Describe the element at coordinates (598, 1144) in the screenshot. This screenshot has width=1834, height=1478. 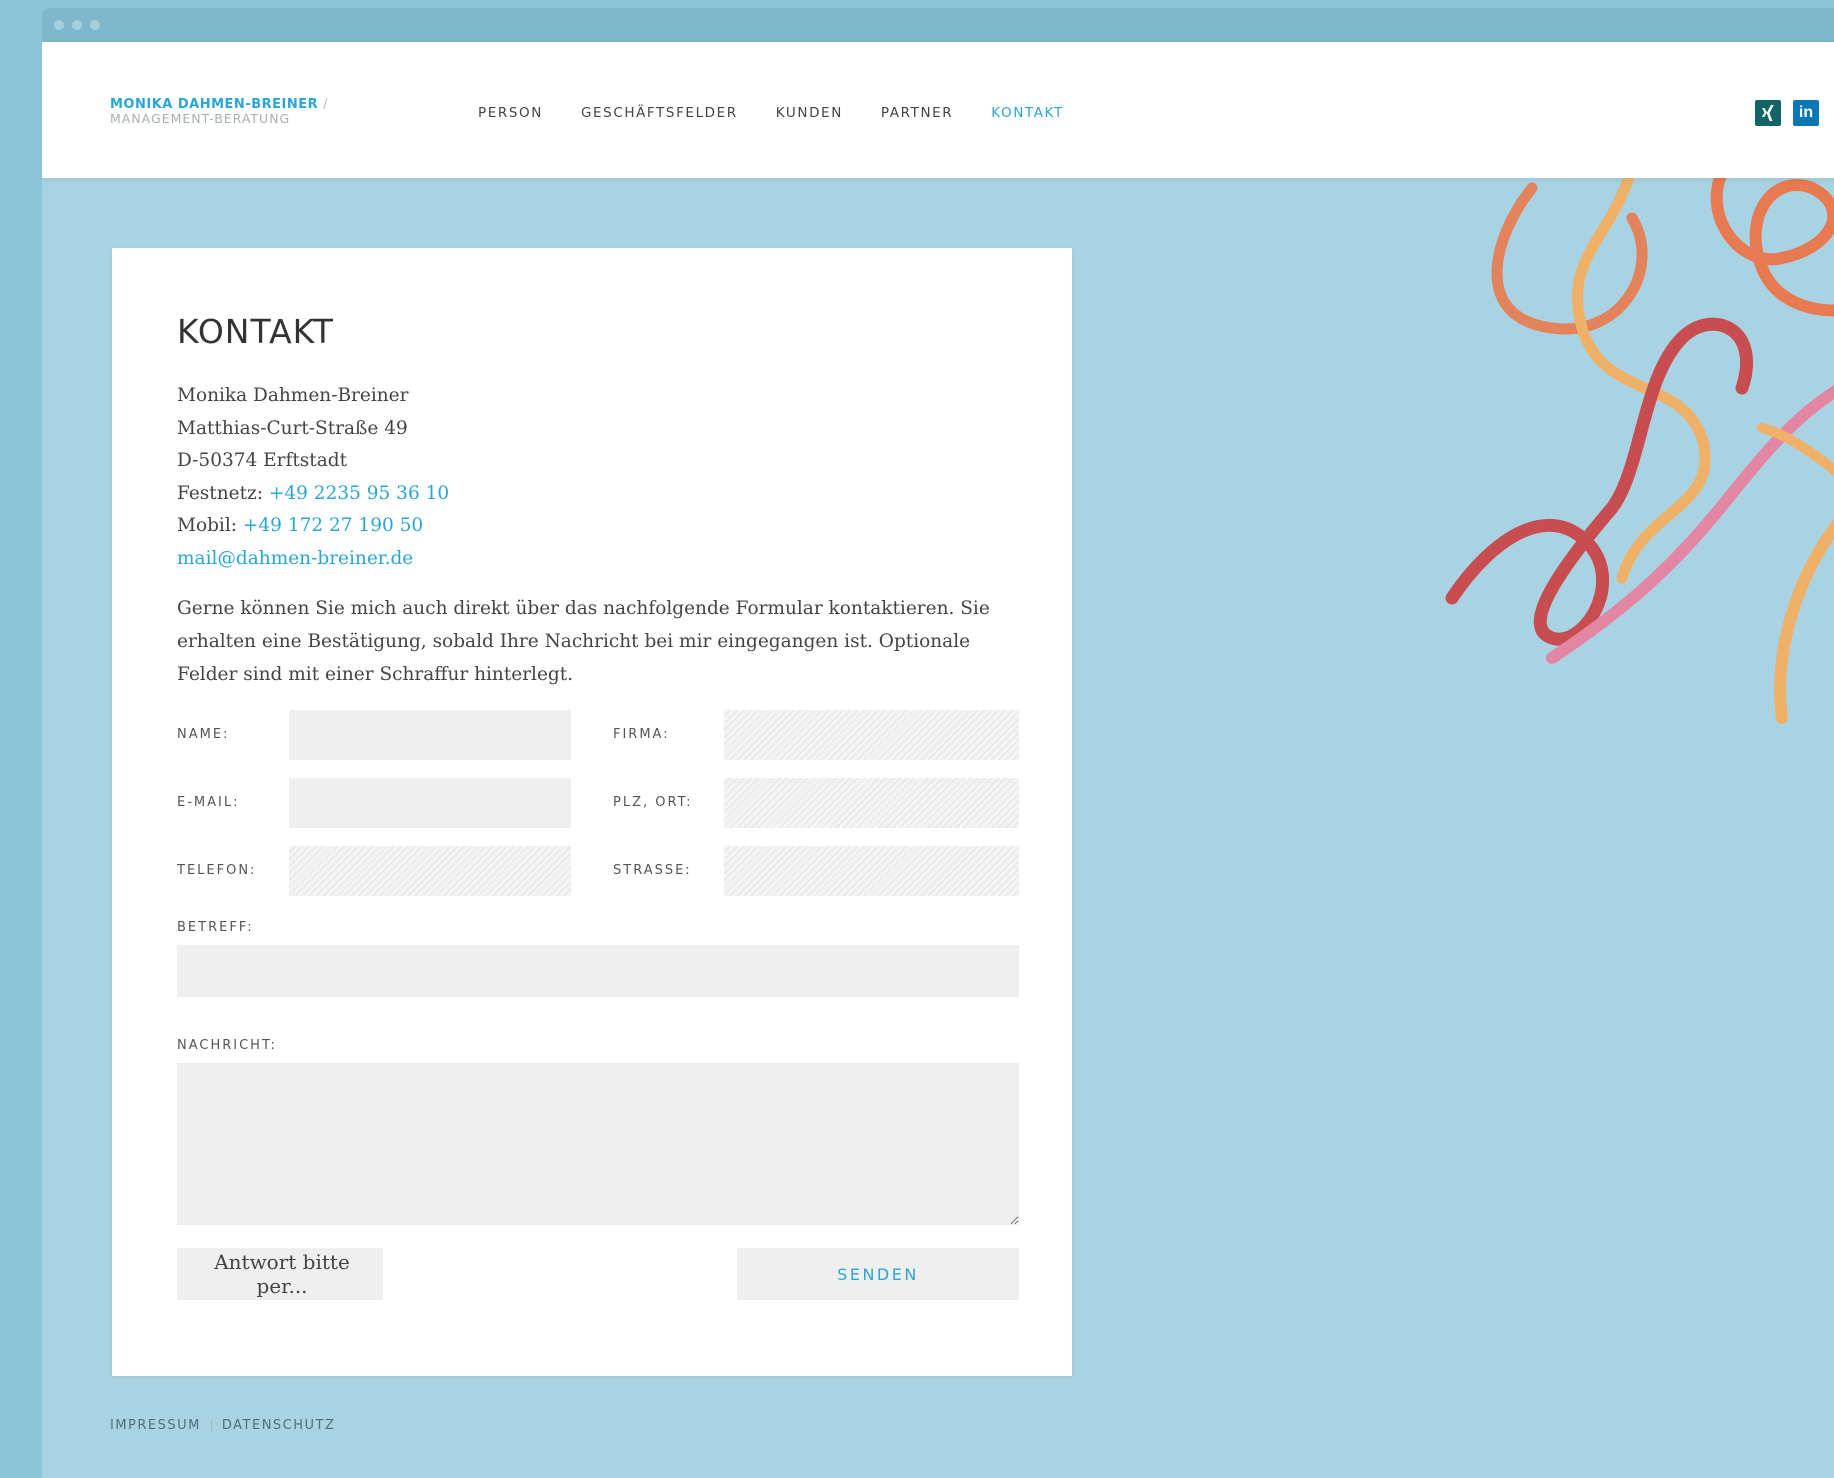
I see `message-textarea` at that location.